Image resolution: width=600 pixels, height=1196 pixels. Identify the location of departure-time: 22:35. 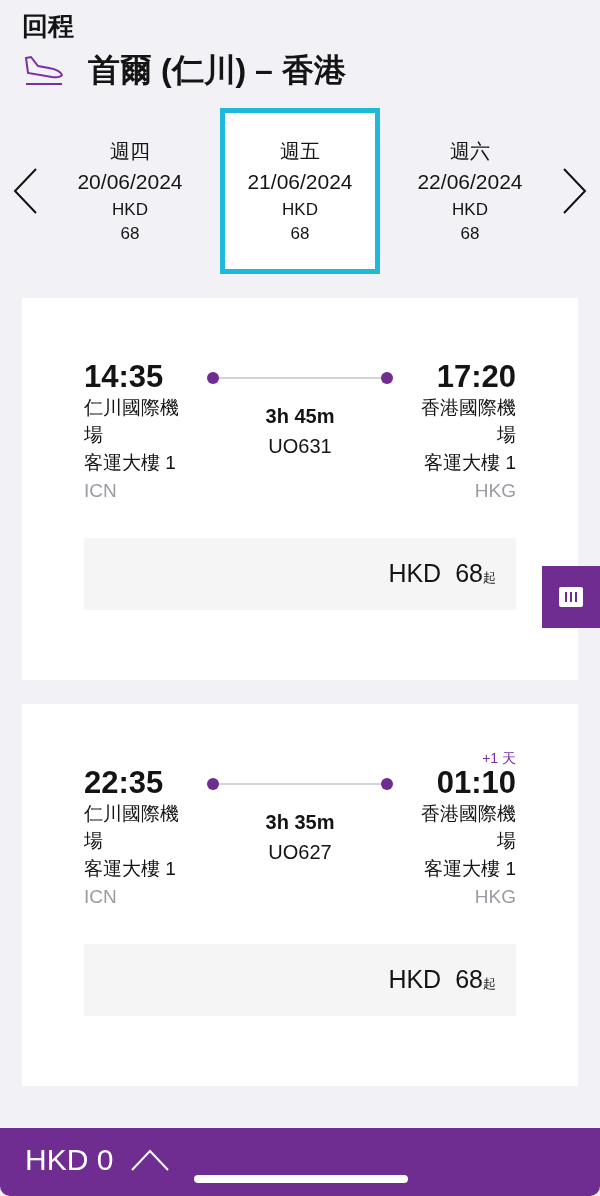
(124, 783).